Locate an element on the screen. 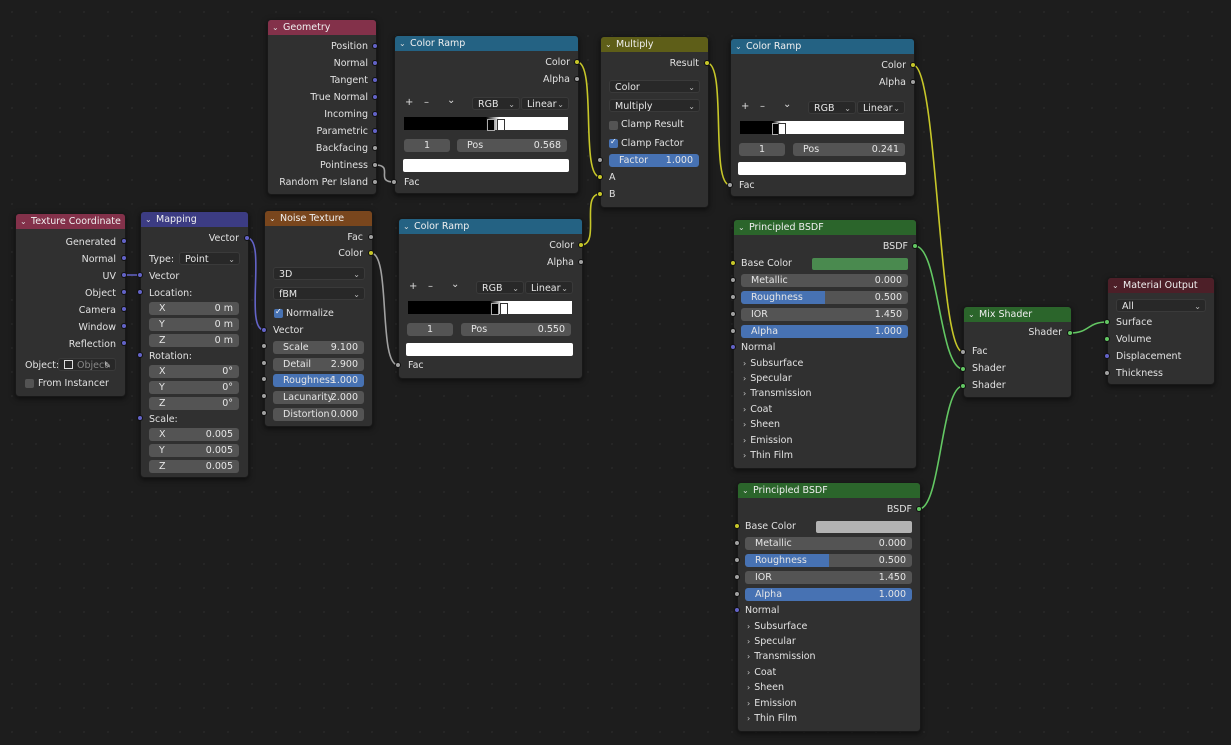 The height and width of the screenshot is (745, 1231). node-header: ⌄ Noise Texture is located at coordinates (318, 218).